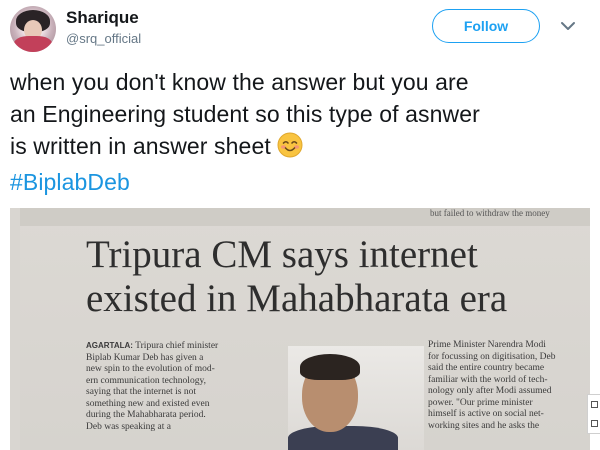 The width and height of the screenshot is (600, 450). I want to click on article-line: ern communication technology,, so click(146, 380).